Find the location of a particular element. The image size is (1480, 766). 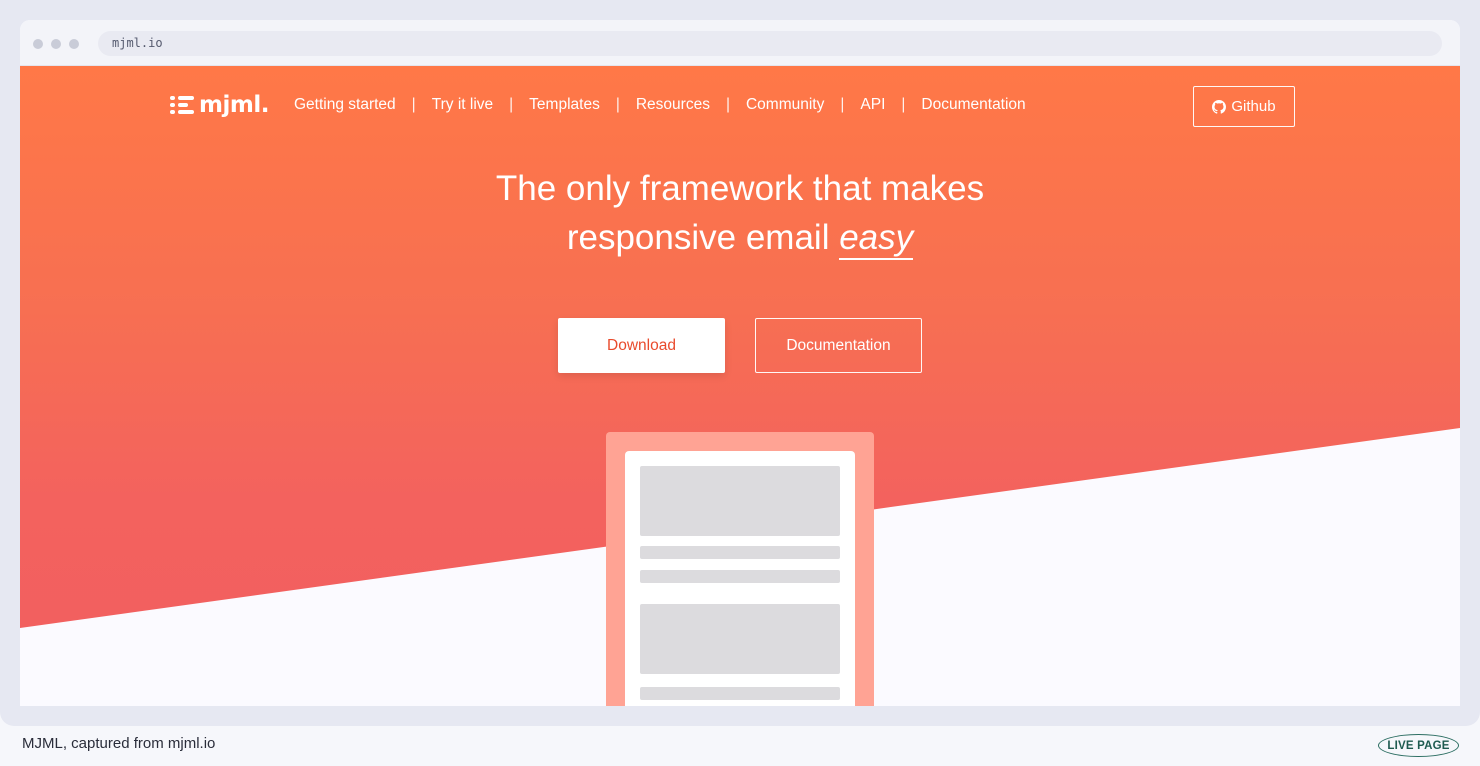

window-close-dot is located at coordinates (38, 44).